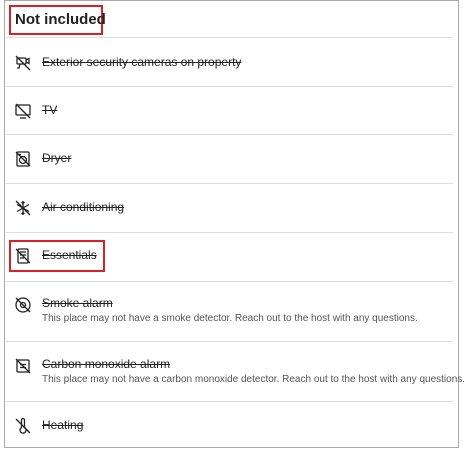 The image size is (464, 450). I want to click on essentials-off-icon, so click(23, 256).